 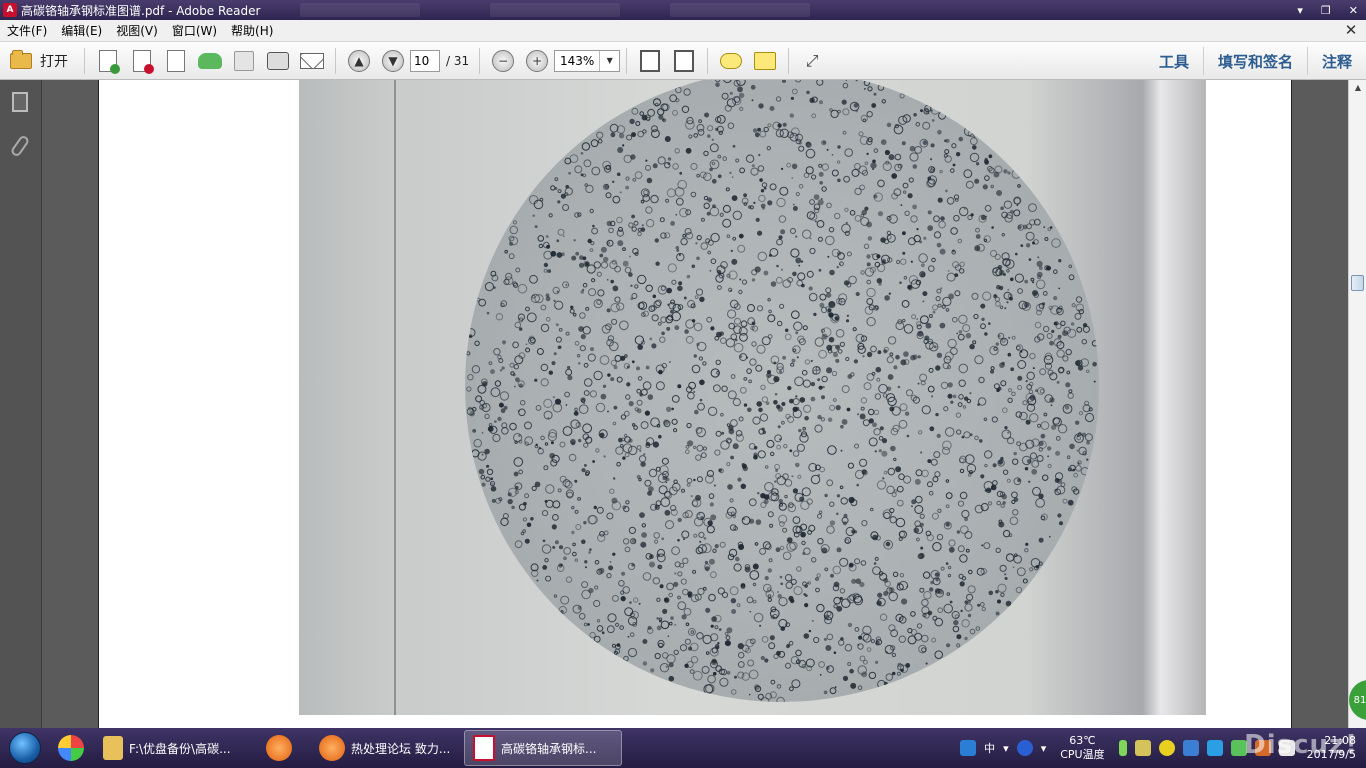 What do you see at coordinates (989, 748) in the screenshot?
I see `ime-indicator: 中` at bounding box center [989, 748].